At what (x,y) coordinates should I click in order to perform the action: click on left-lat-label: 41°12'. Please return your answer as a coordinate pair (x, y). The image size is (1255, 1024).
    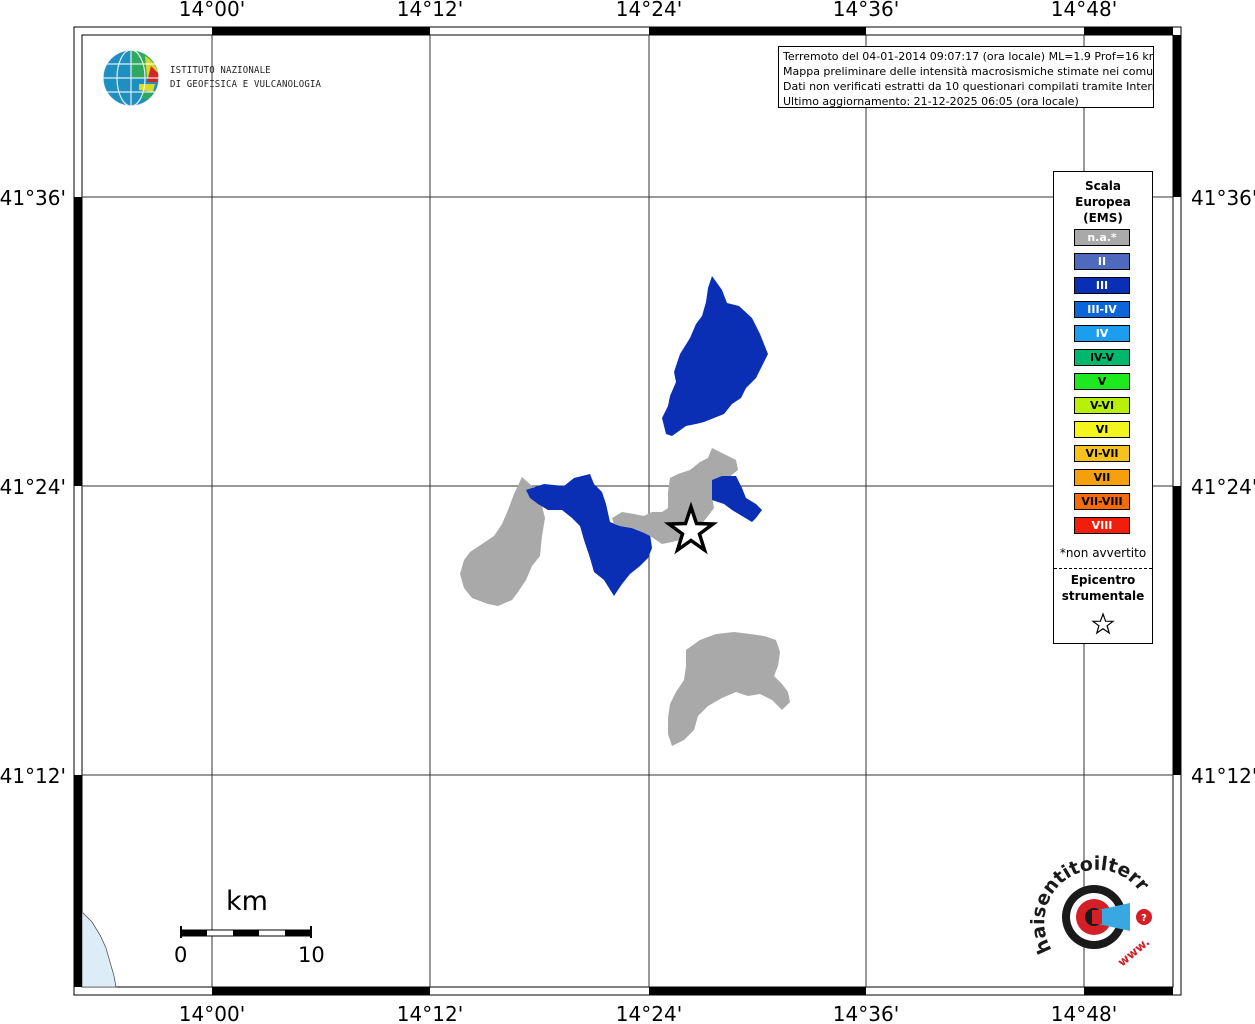
    Looking at the image, I should click on (33, 776).